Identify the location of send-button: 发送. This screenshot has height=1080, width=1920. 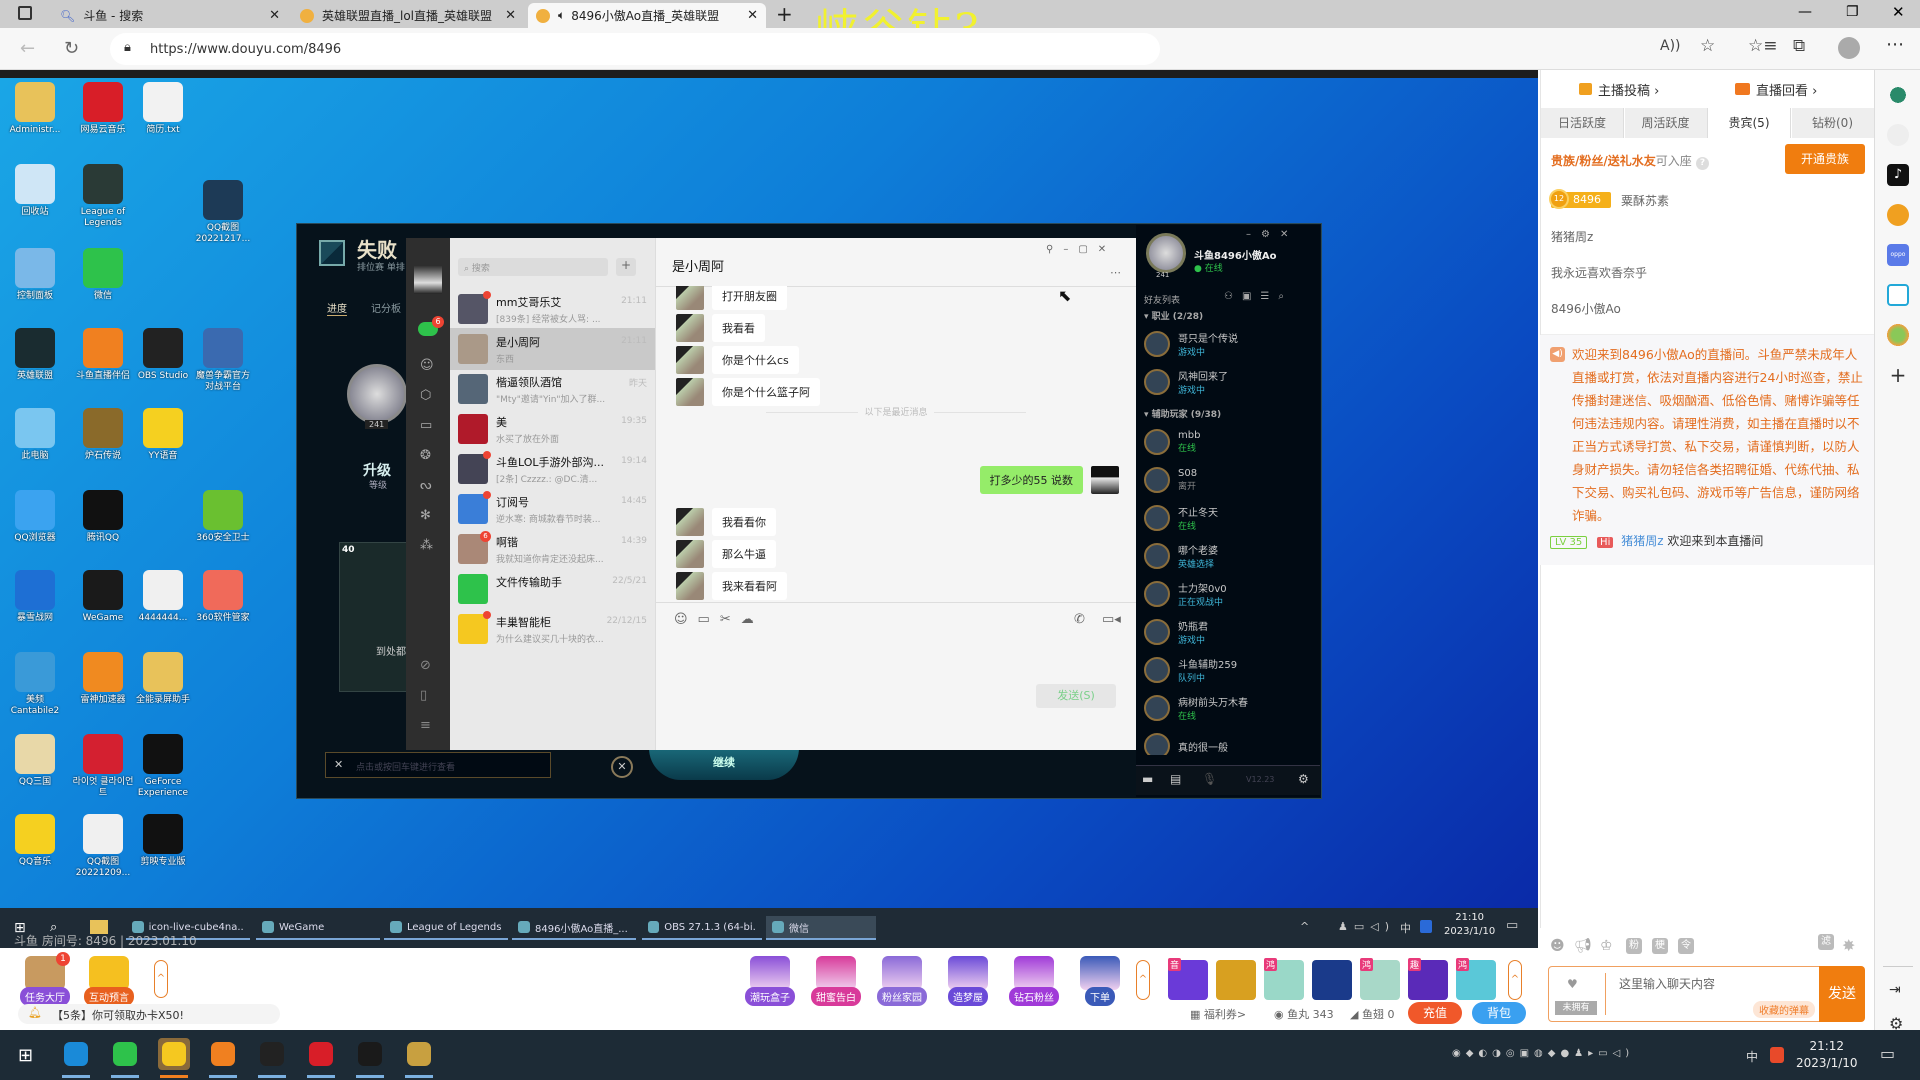
(1842, 994).